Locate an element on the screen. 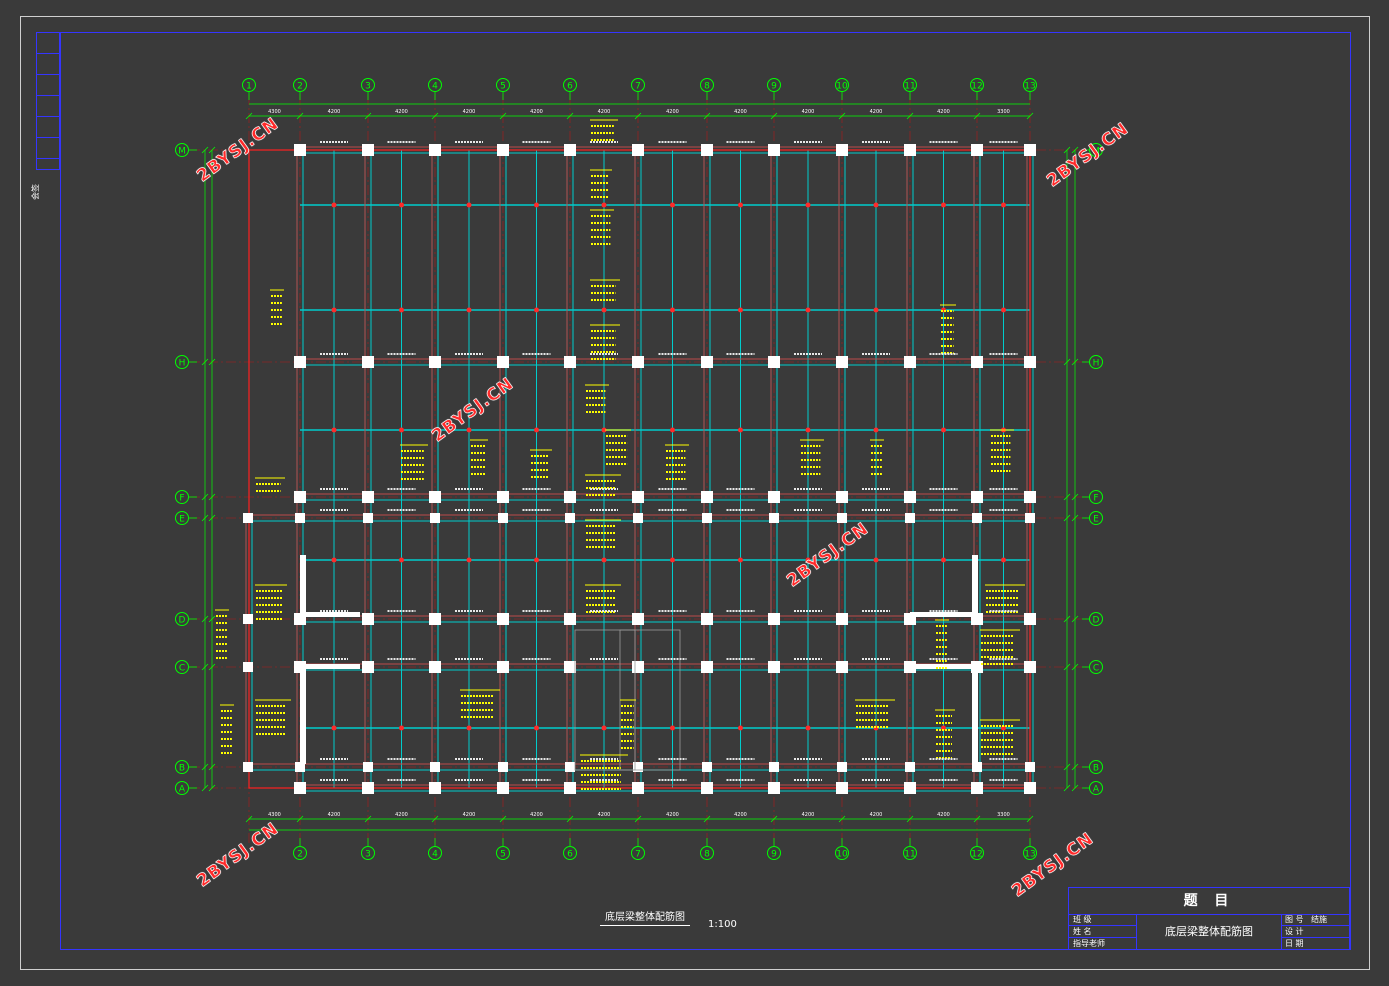  axis-bubble-bottom-label: 4 is located at coordinates (435, 855).